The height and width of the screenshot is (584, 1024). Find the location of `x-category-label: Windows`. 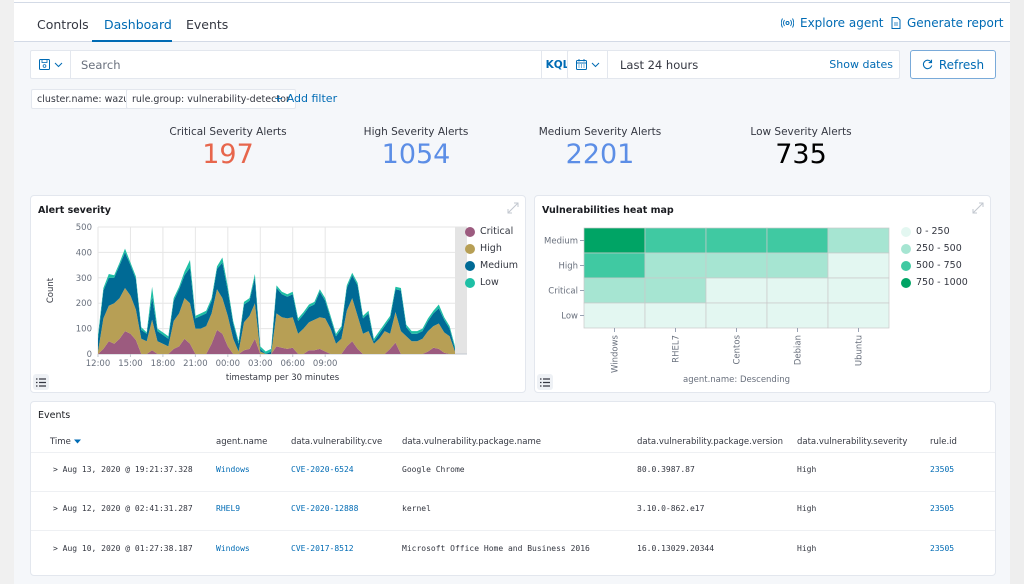

x-category-label: Windows is located at coordinates (616, 353).